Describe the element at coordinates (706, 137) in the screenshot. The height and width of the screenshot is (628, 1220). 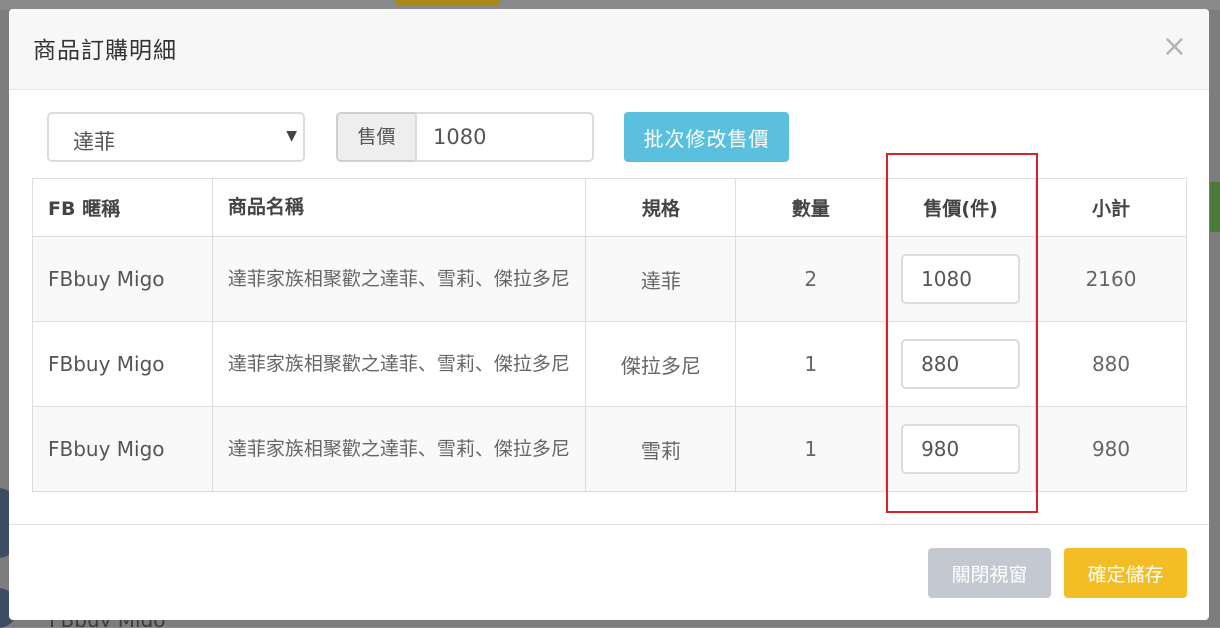
I see `batch-edit-price-button: 批次修改售價` at that location.